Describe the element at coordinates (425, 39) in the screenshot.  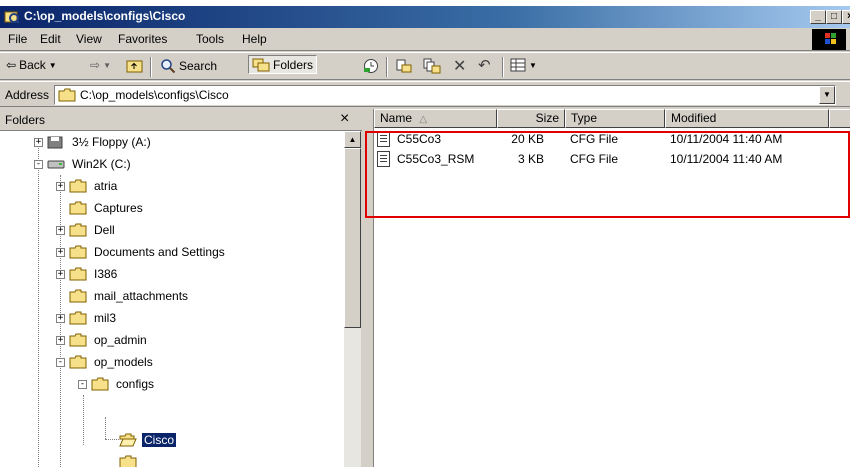
I see `menu-bar: File Edit View Favorites Tools Help` at that location.